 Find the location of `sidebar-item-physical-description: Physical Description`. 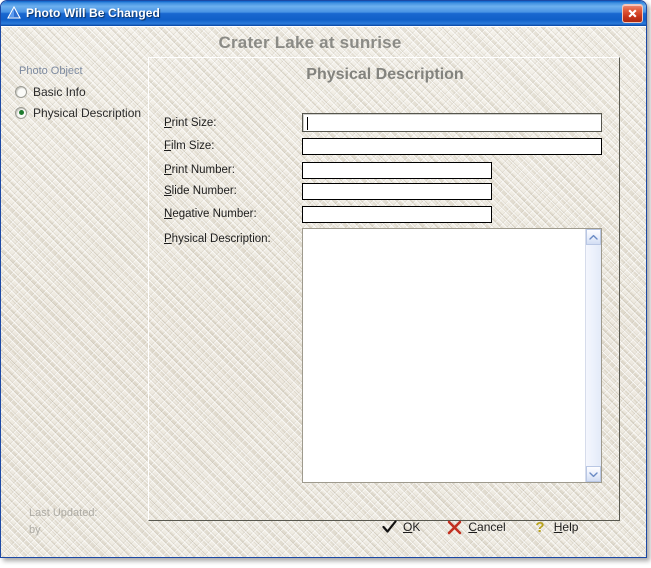

sidebar-item-physical-description: Physical Description is located at coordinates (79, 112).